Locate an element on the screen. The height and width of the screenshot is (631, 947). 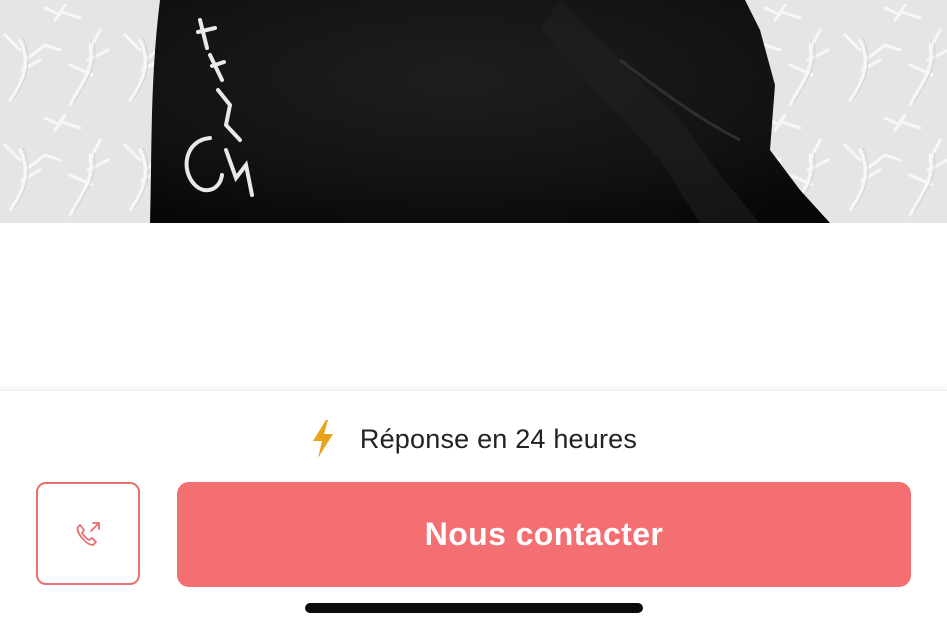
phone-outgoing-icon is located at coordinates (88, 533).